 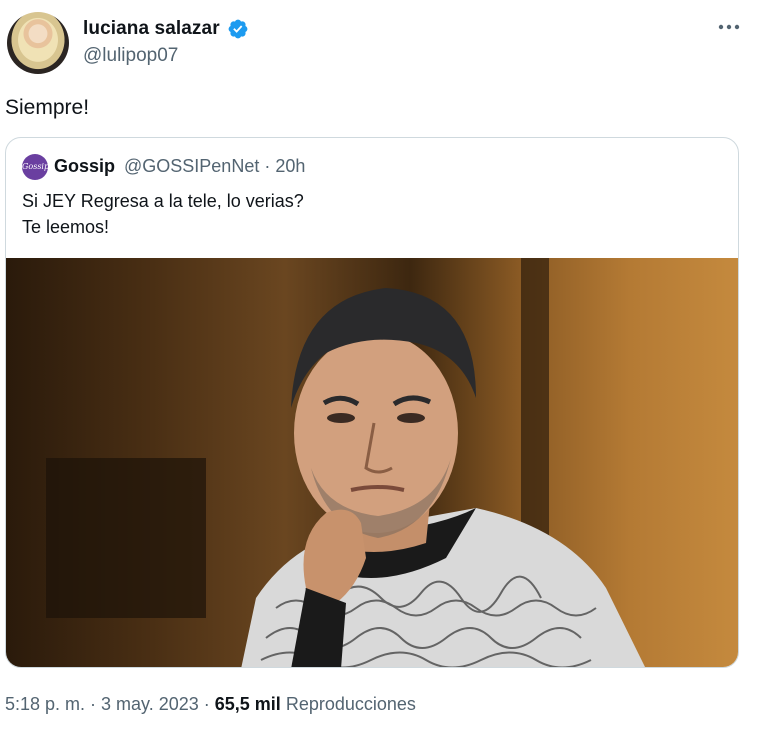 I want to click on quoted-tweet-line-2: Te leemos!, so click(x=66, y=227).